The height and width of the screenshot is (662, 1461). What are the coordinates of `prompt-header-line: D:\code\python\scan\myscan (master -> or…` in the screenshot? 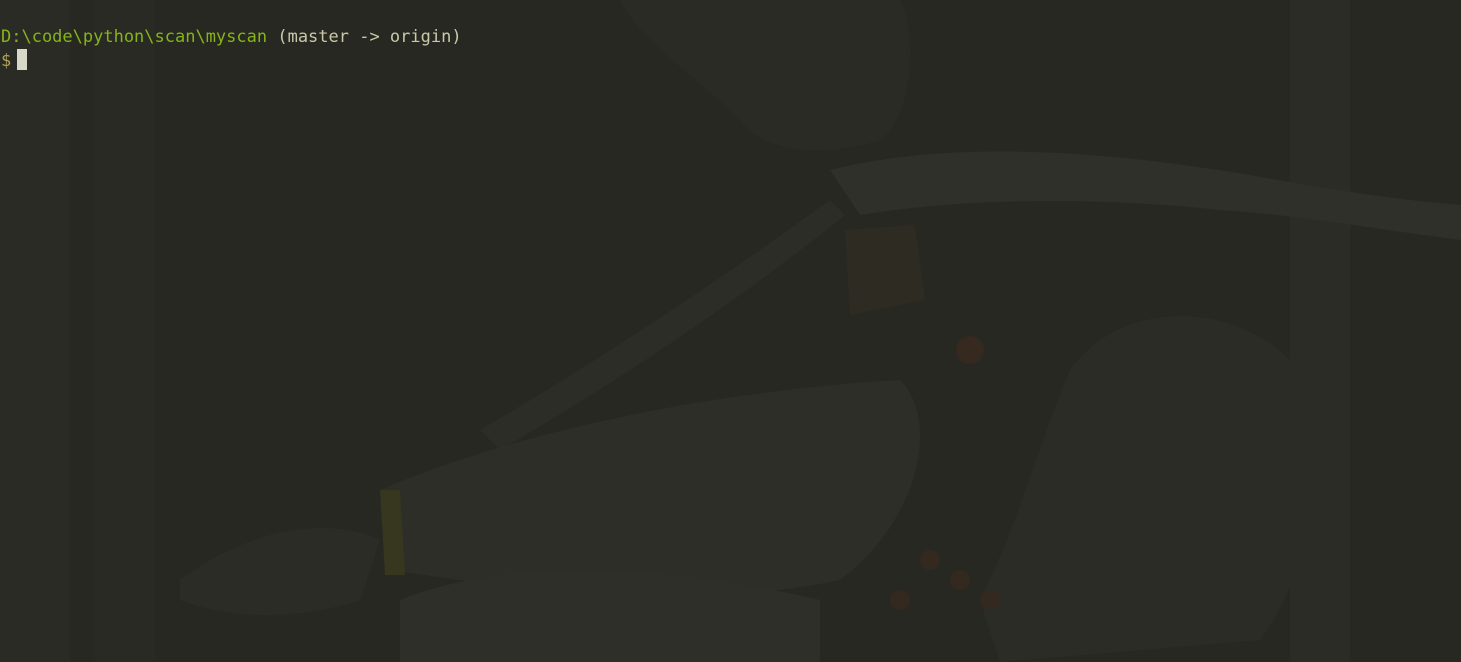 It's located at (721, 37).